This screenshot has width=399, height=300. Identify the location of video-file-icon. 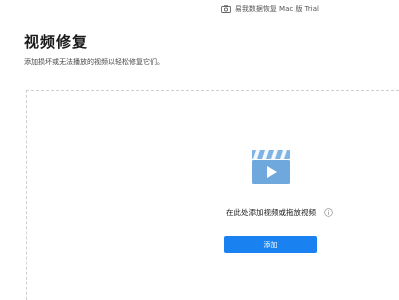
(271, 167).